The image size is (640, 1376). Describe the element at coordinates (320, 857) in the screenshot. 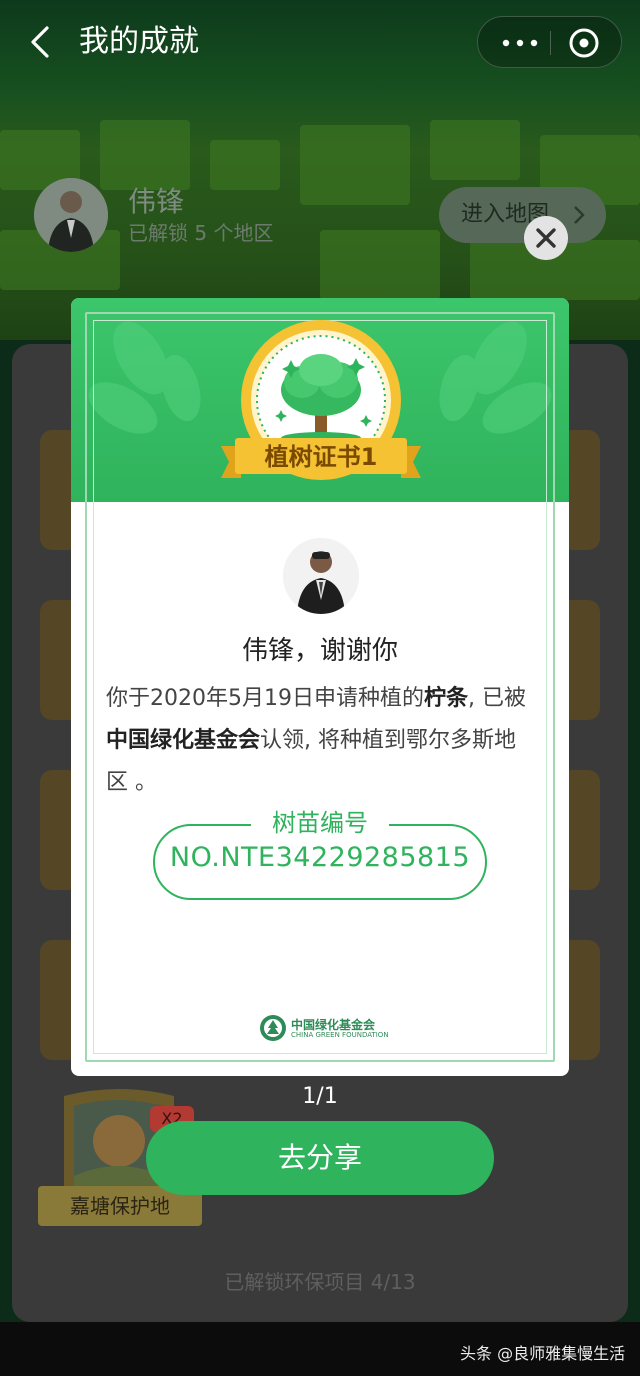

I see `seed-number: NO.NTE34229285815` at that location.